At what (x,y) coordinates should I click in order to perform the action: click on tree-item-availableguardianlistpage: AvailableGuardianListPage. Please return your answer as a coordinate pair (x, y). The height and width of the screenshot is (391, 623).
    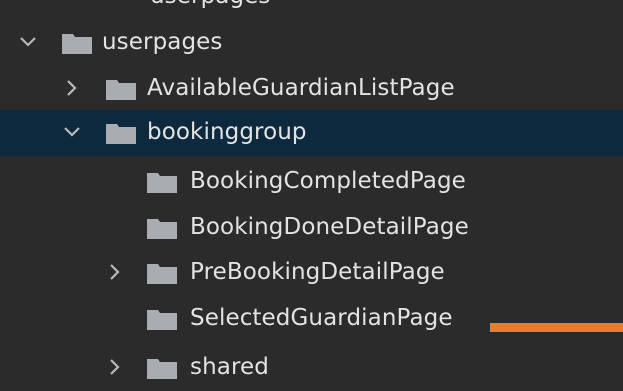
    Looking at the image, I should click on (311, 89).